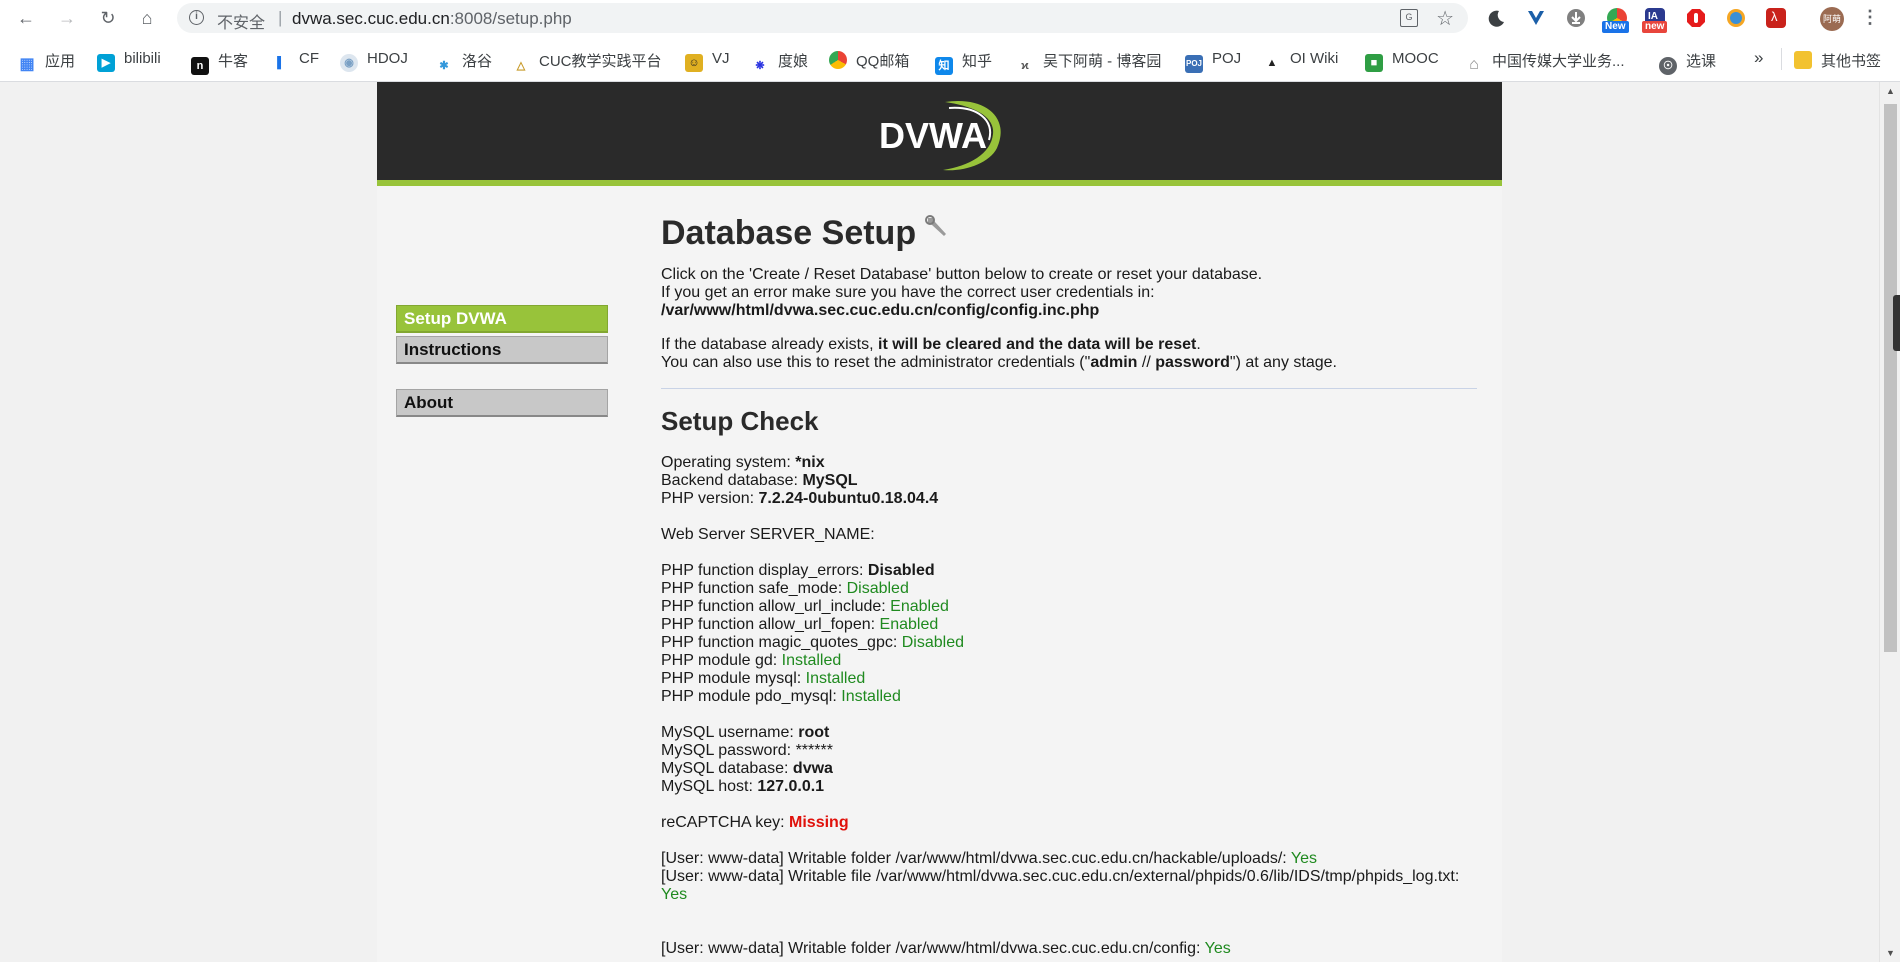 The height and width of the screenshot is (962, 1900). I want to click on bookmark-bilibili: ▶ bilibili, so click(129, 61).